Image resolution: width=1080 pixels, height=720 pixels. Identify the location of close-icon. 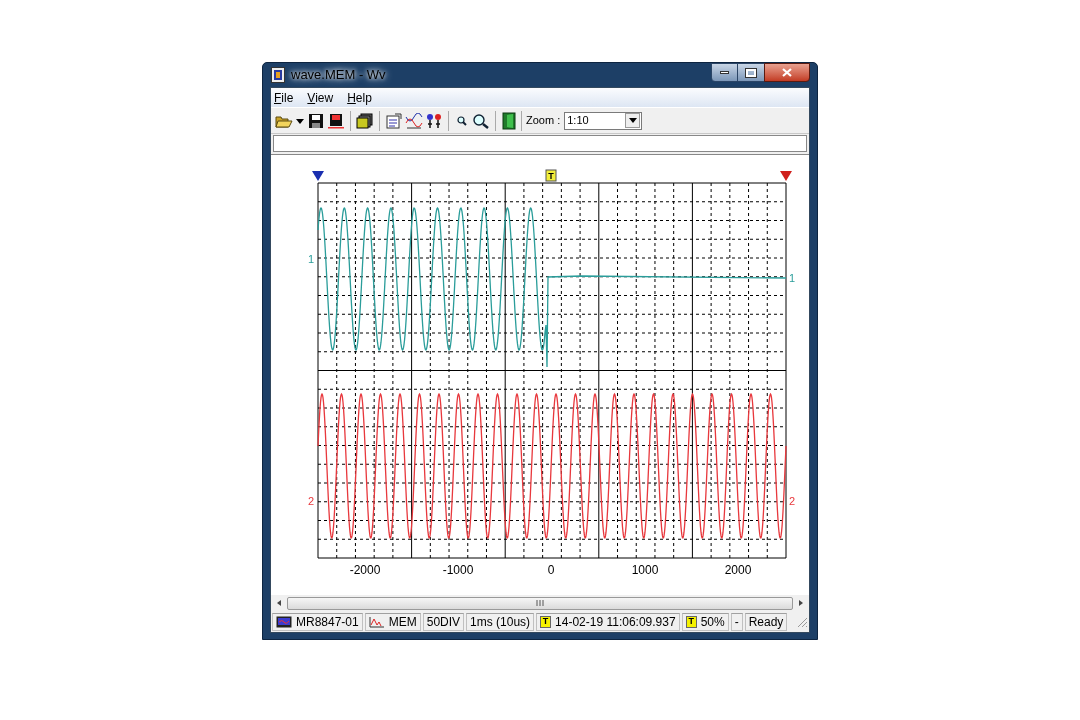
(787, 72).